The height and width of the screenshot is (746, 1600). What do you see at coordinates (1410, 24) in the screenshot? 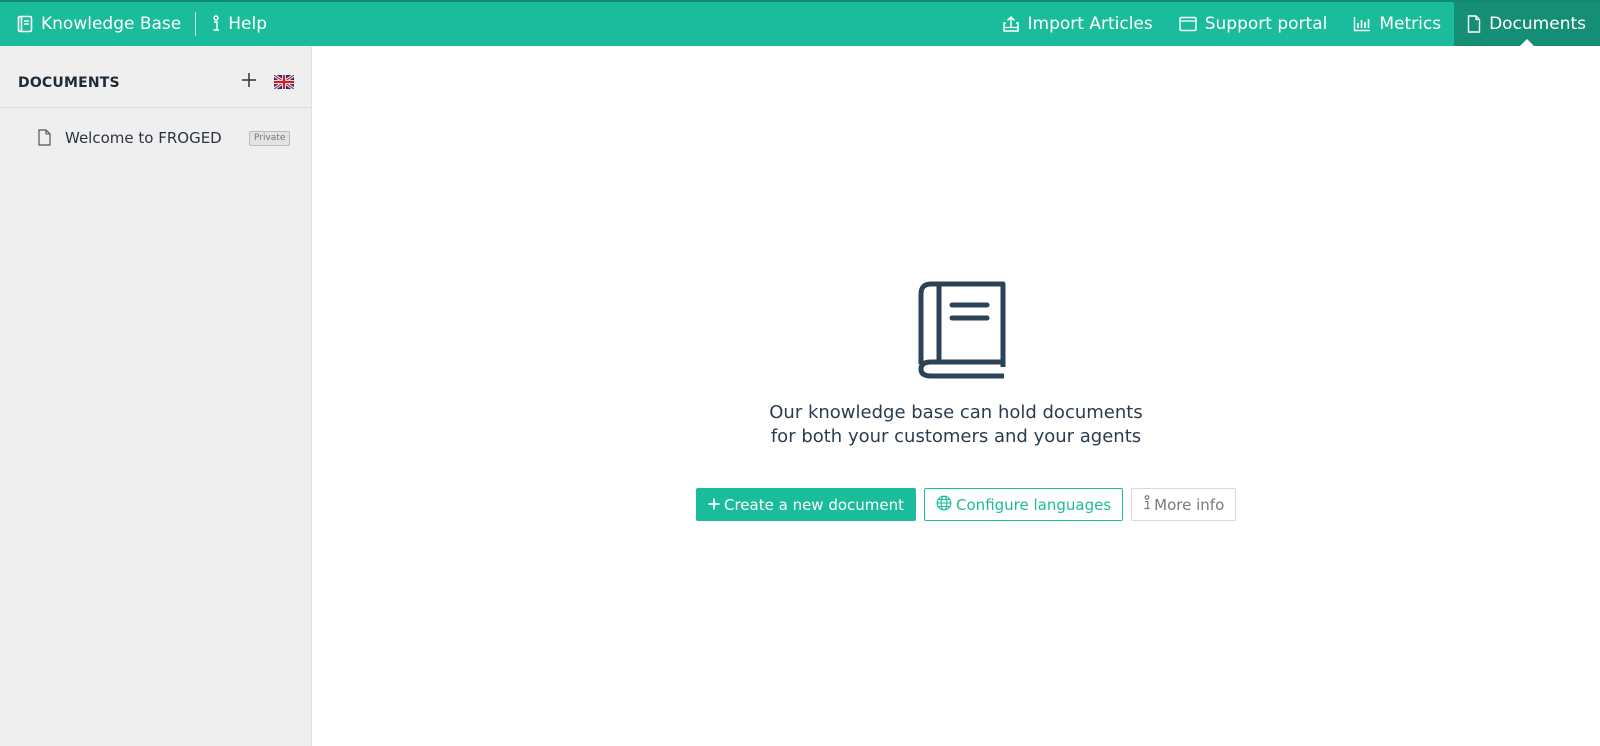
I see `nav-label: Metrics` at bounding box center [1410, 24].